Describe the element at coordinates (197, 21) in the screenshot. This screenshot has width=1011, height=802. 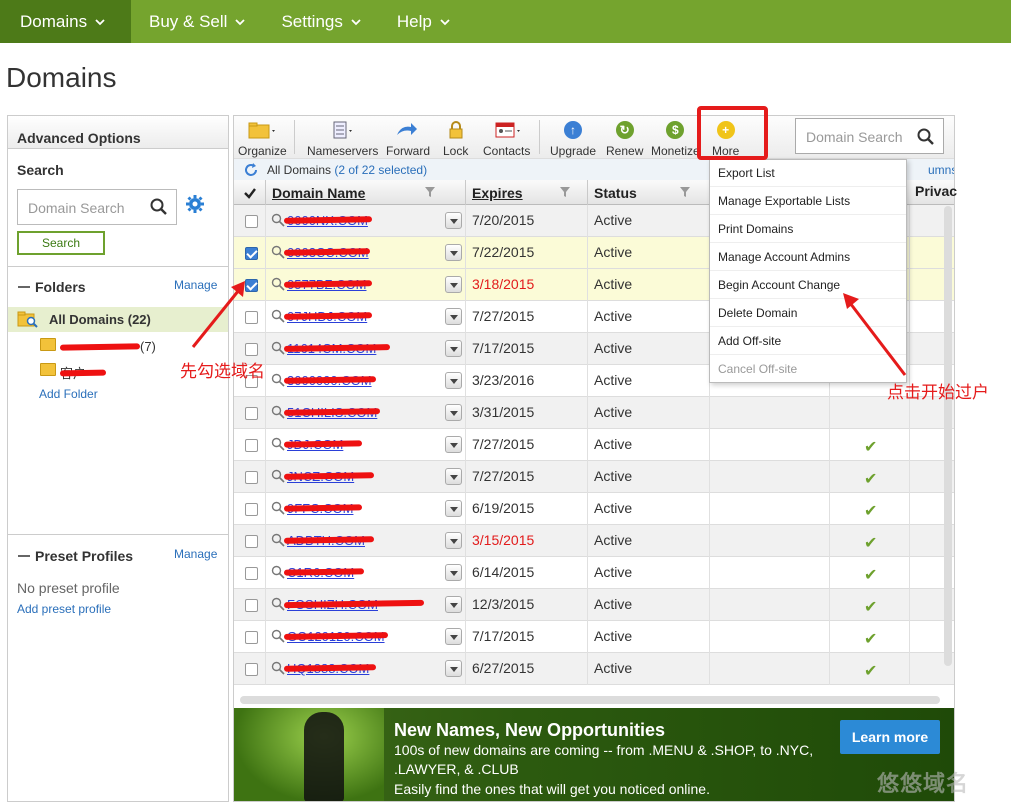
I see `nav-buy-sell: Buy & Sell` at that location.